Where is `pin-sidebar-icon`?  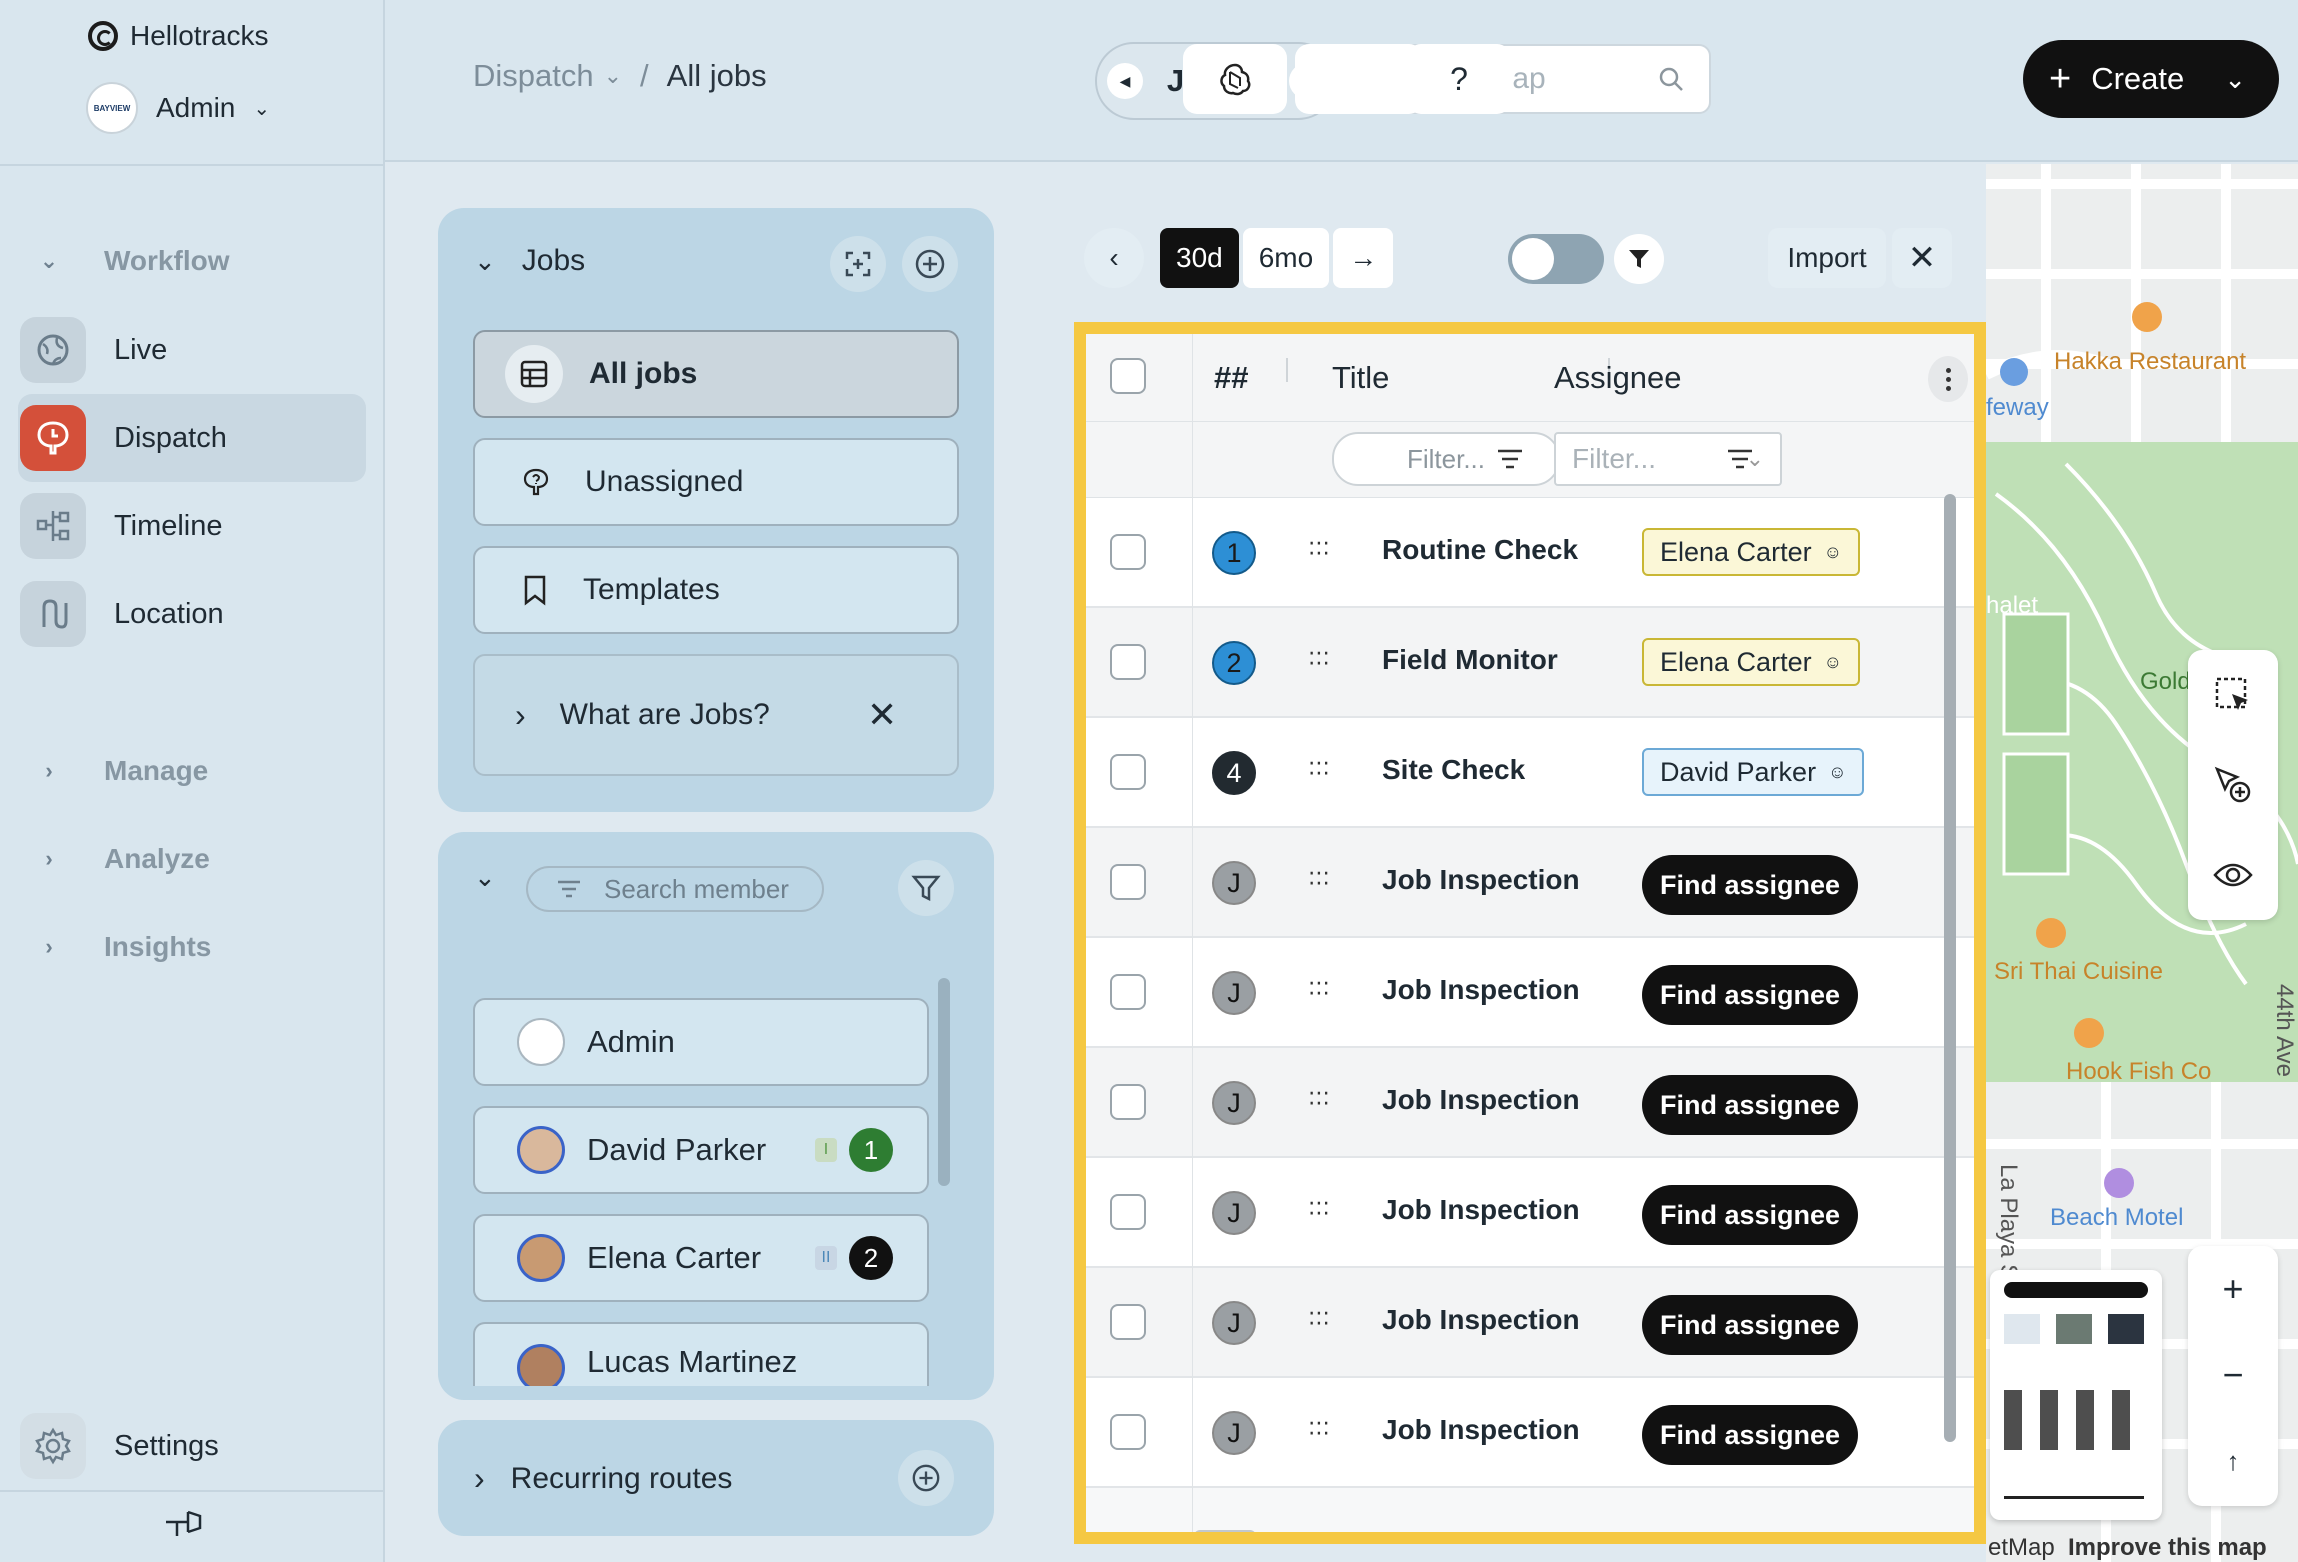
pin-sidebar-icon is located at coordinates (183, 1525).